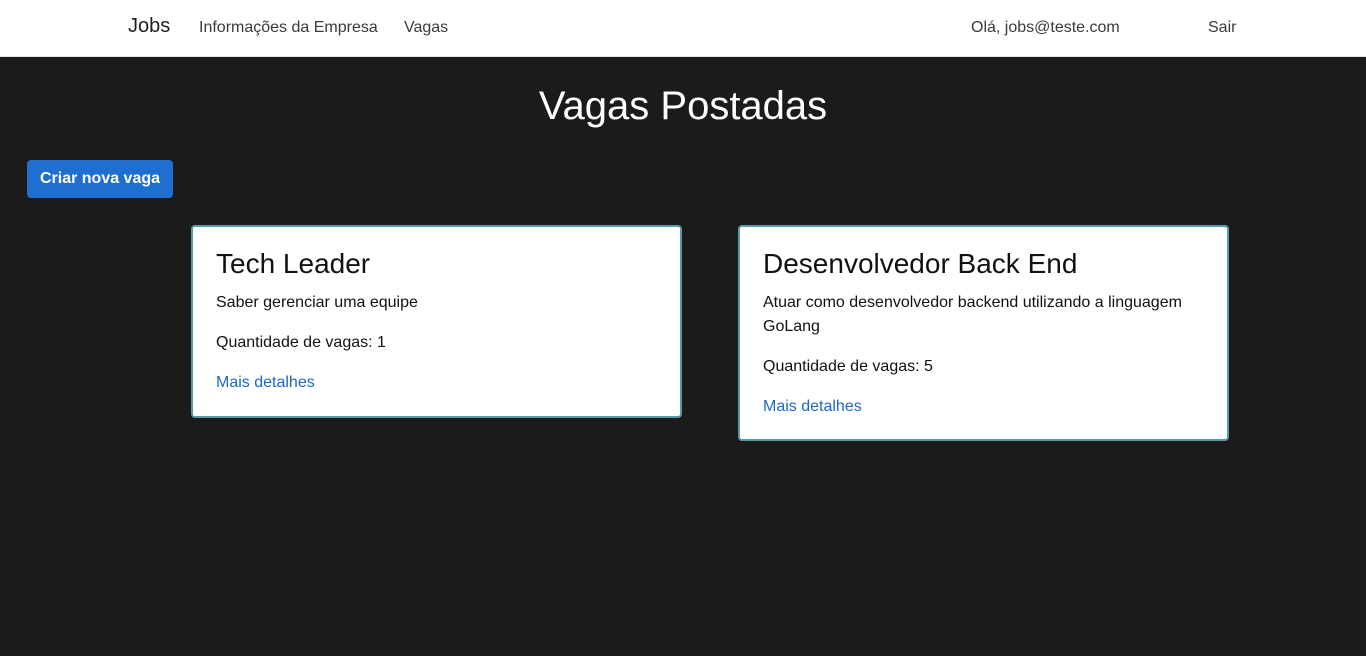  I want to click on job-card-description: Saber gerenciar uma equipe, so click(317, 302).